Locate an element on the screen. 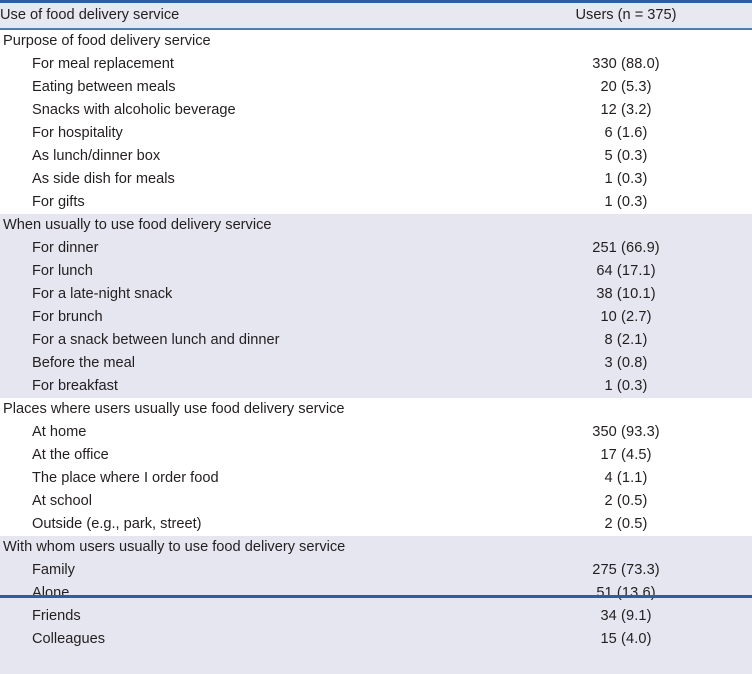  table-row: For breakfast 1 (0.3) is located at coordinates (376, 386).